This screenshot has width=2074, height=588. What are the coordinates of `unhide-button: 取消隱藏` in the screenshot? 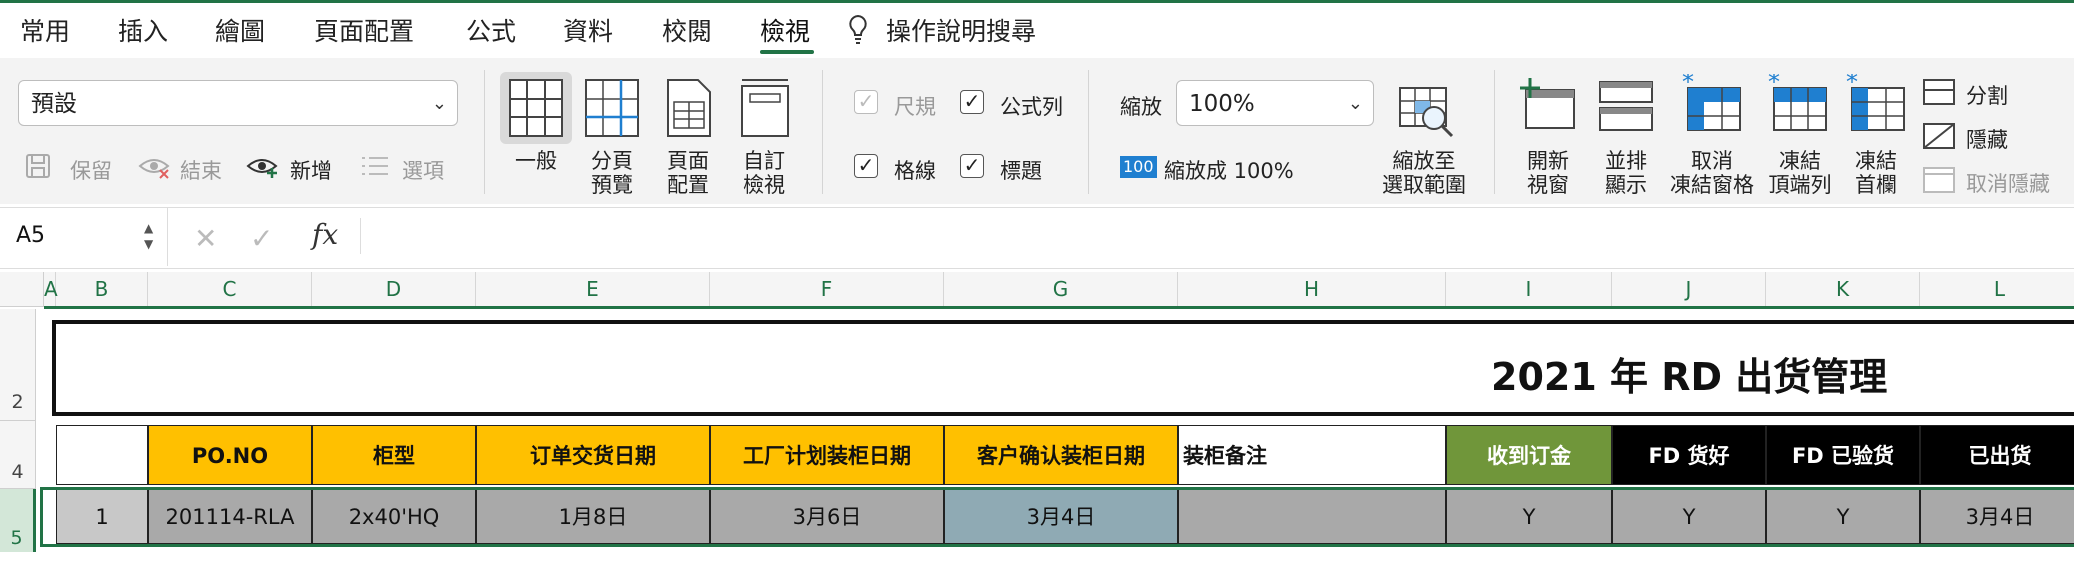 It's located at (2008, 183).